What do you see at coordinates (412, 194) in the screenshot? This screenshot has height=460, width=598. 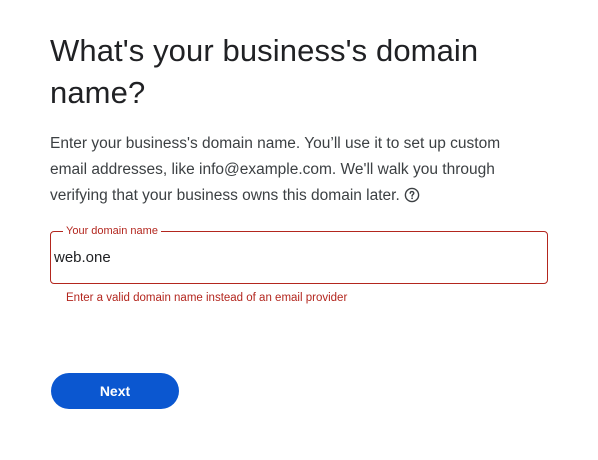 I see `help-circle-icon` at bounding box center [412, 194].